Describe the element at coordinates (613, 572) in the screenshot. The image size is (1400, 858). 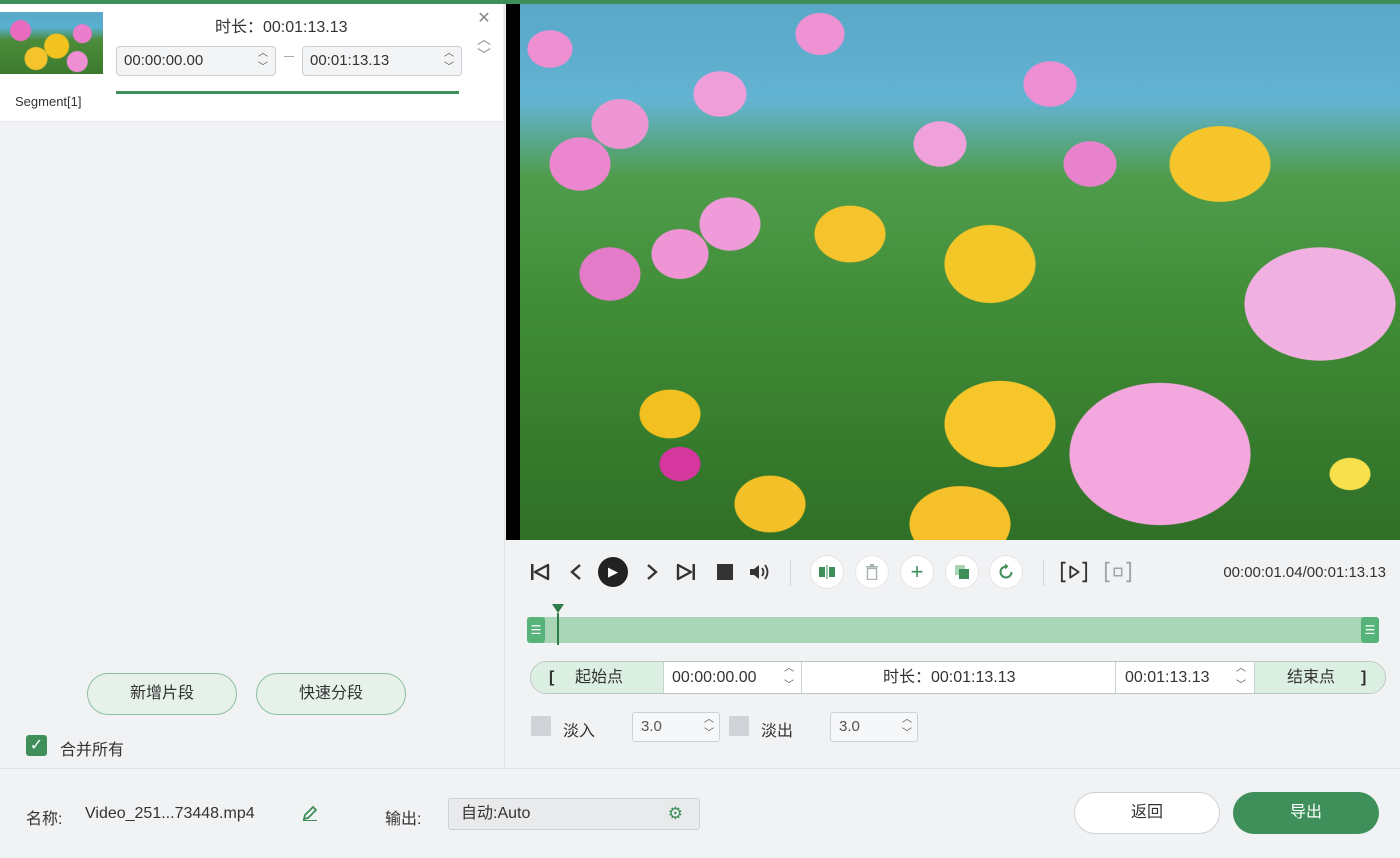
I see `play-icon: ▶` at that location.